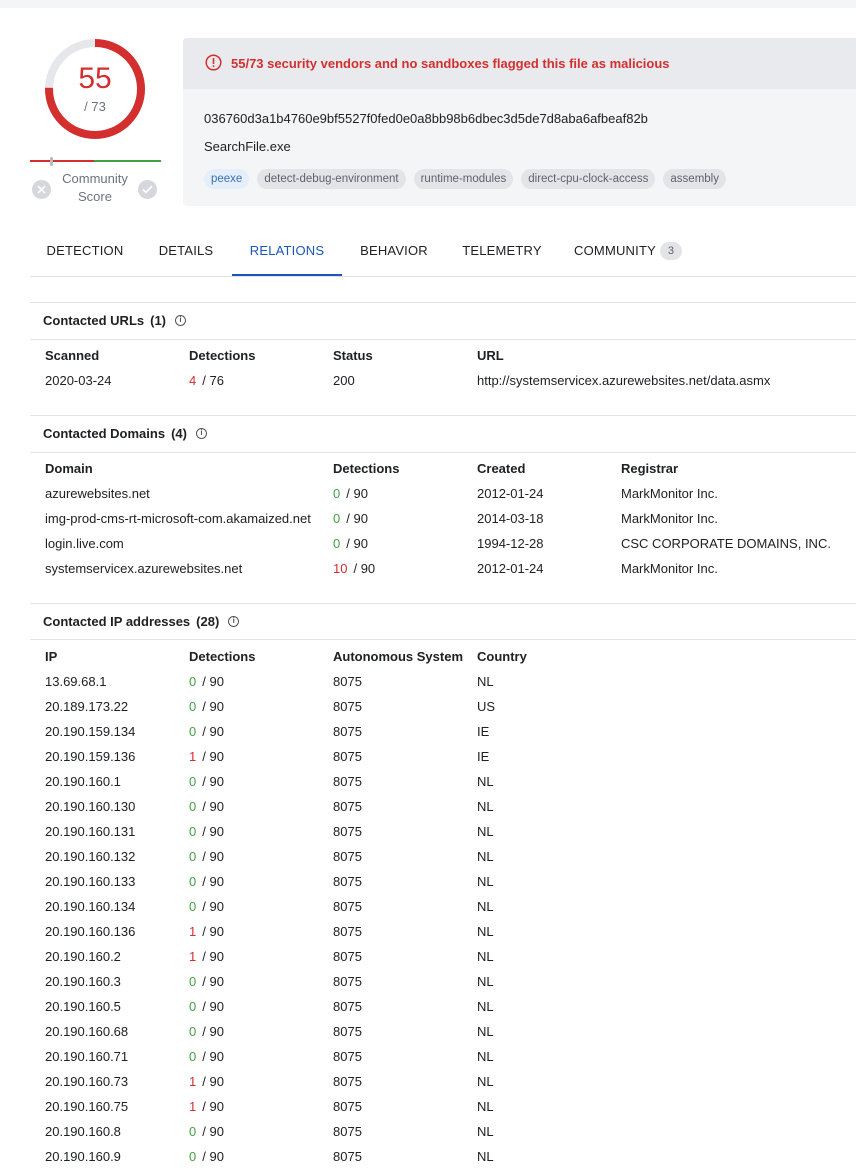  Describe the element at coordinates (86, 706) in the screenshot. I see `ip-cell: 20.189.173.22` at that location.